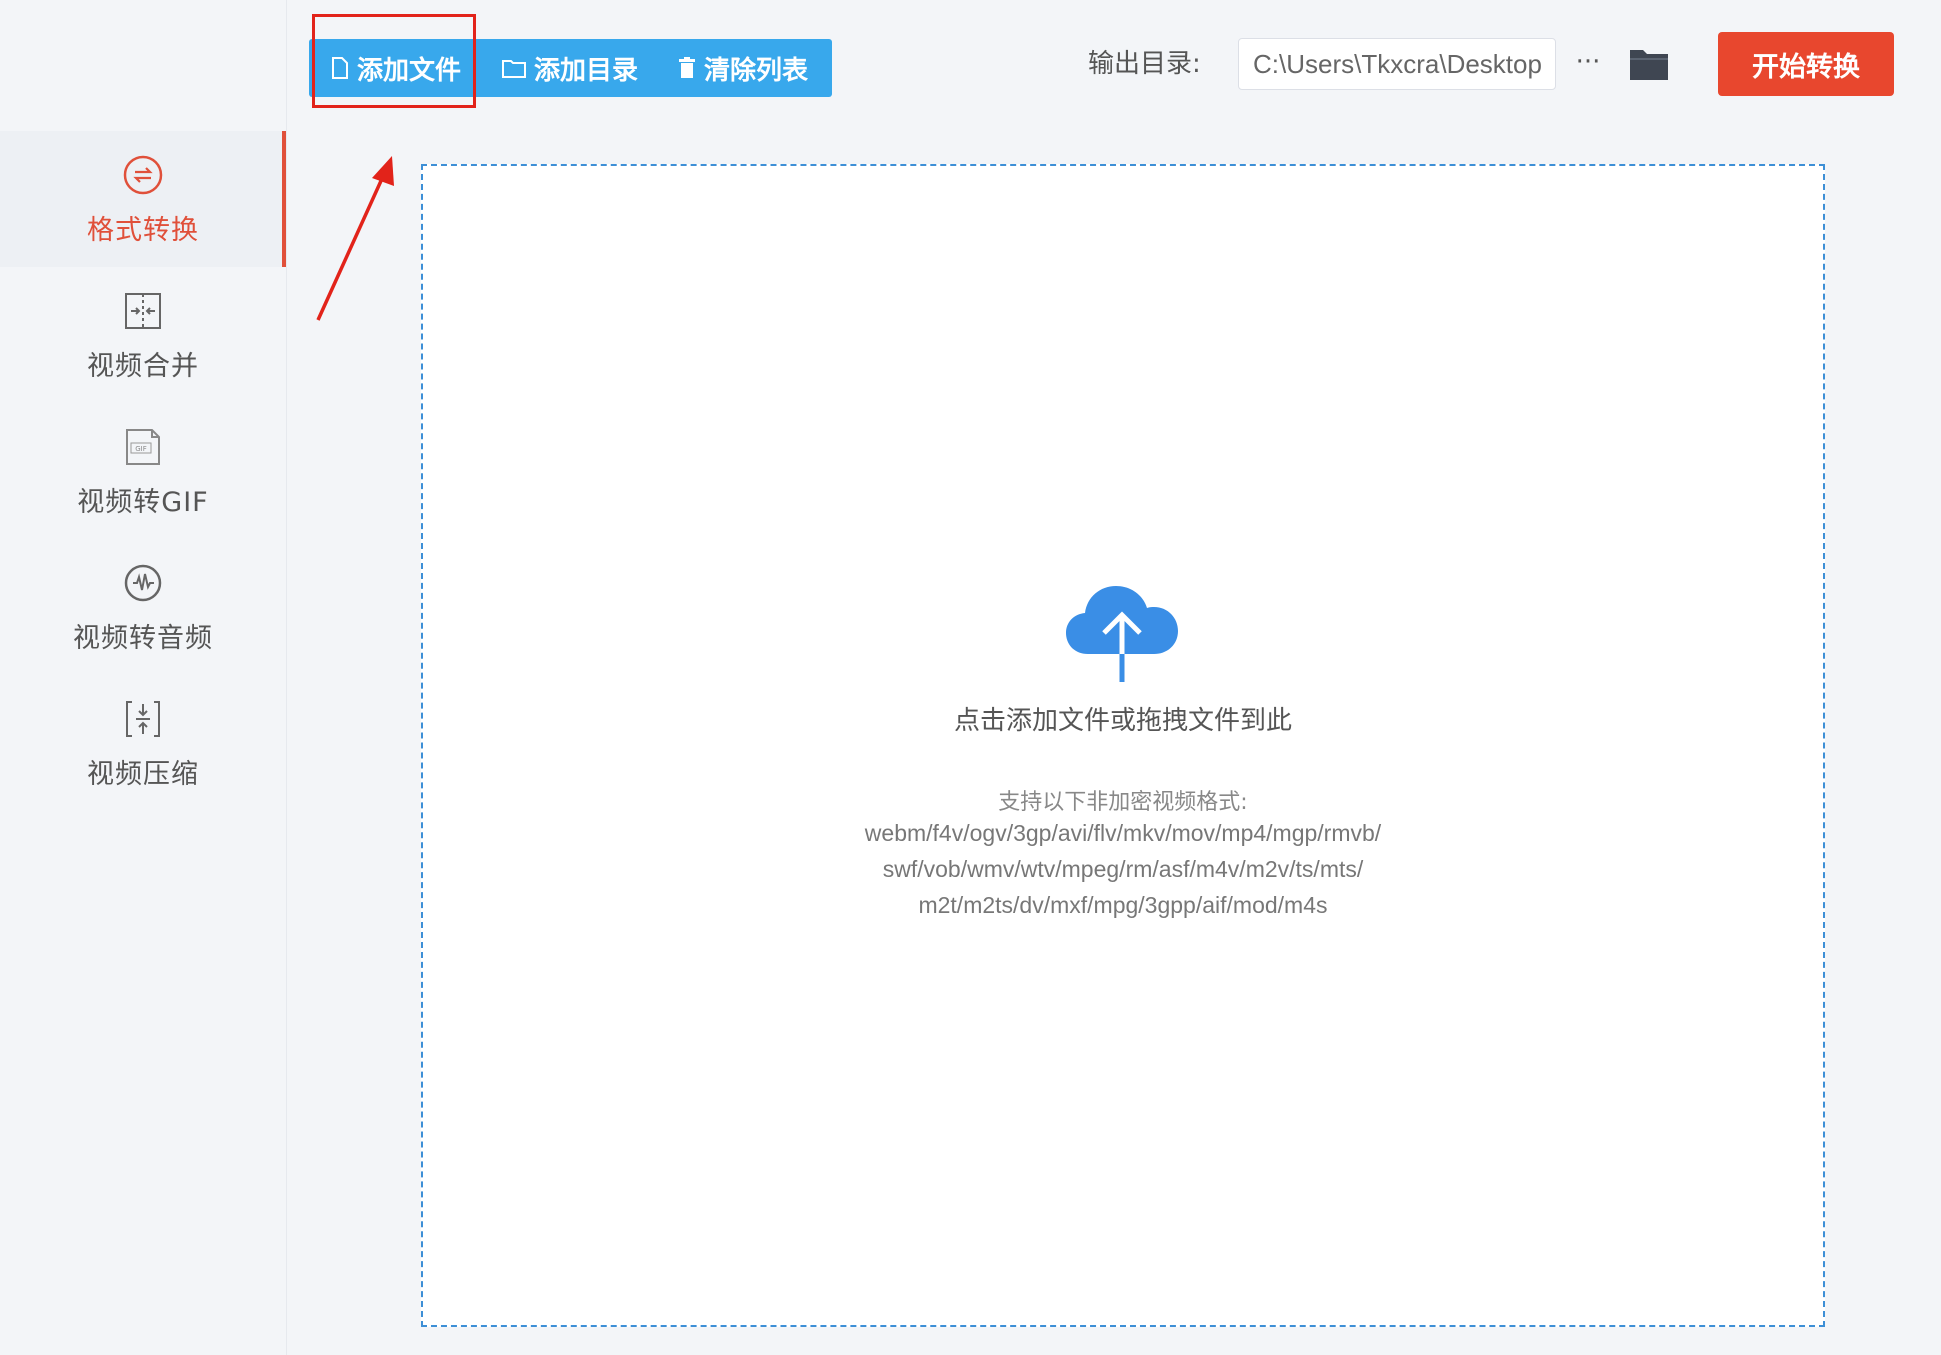 The image size is (1941, 1355). Describe the element at coordinates (1649, 64) in the screenshot. I see `open-folder-icon` at that location.